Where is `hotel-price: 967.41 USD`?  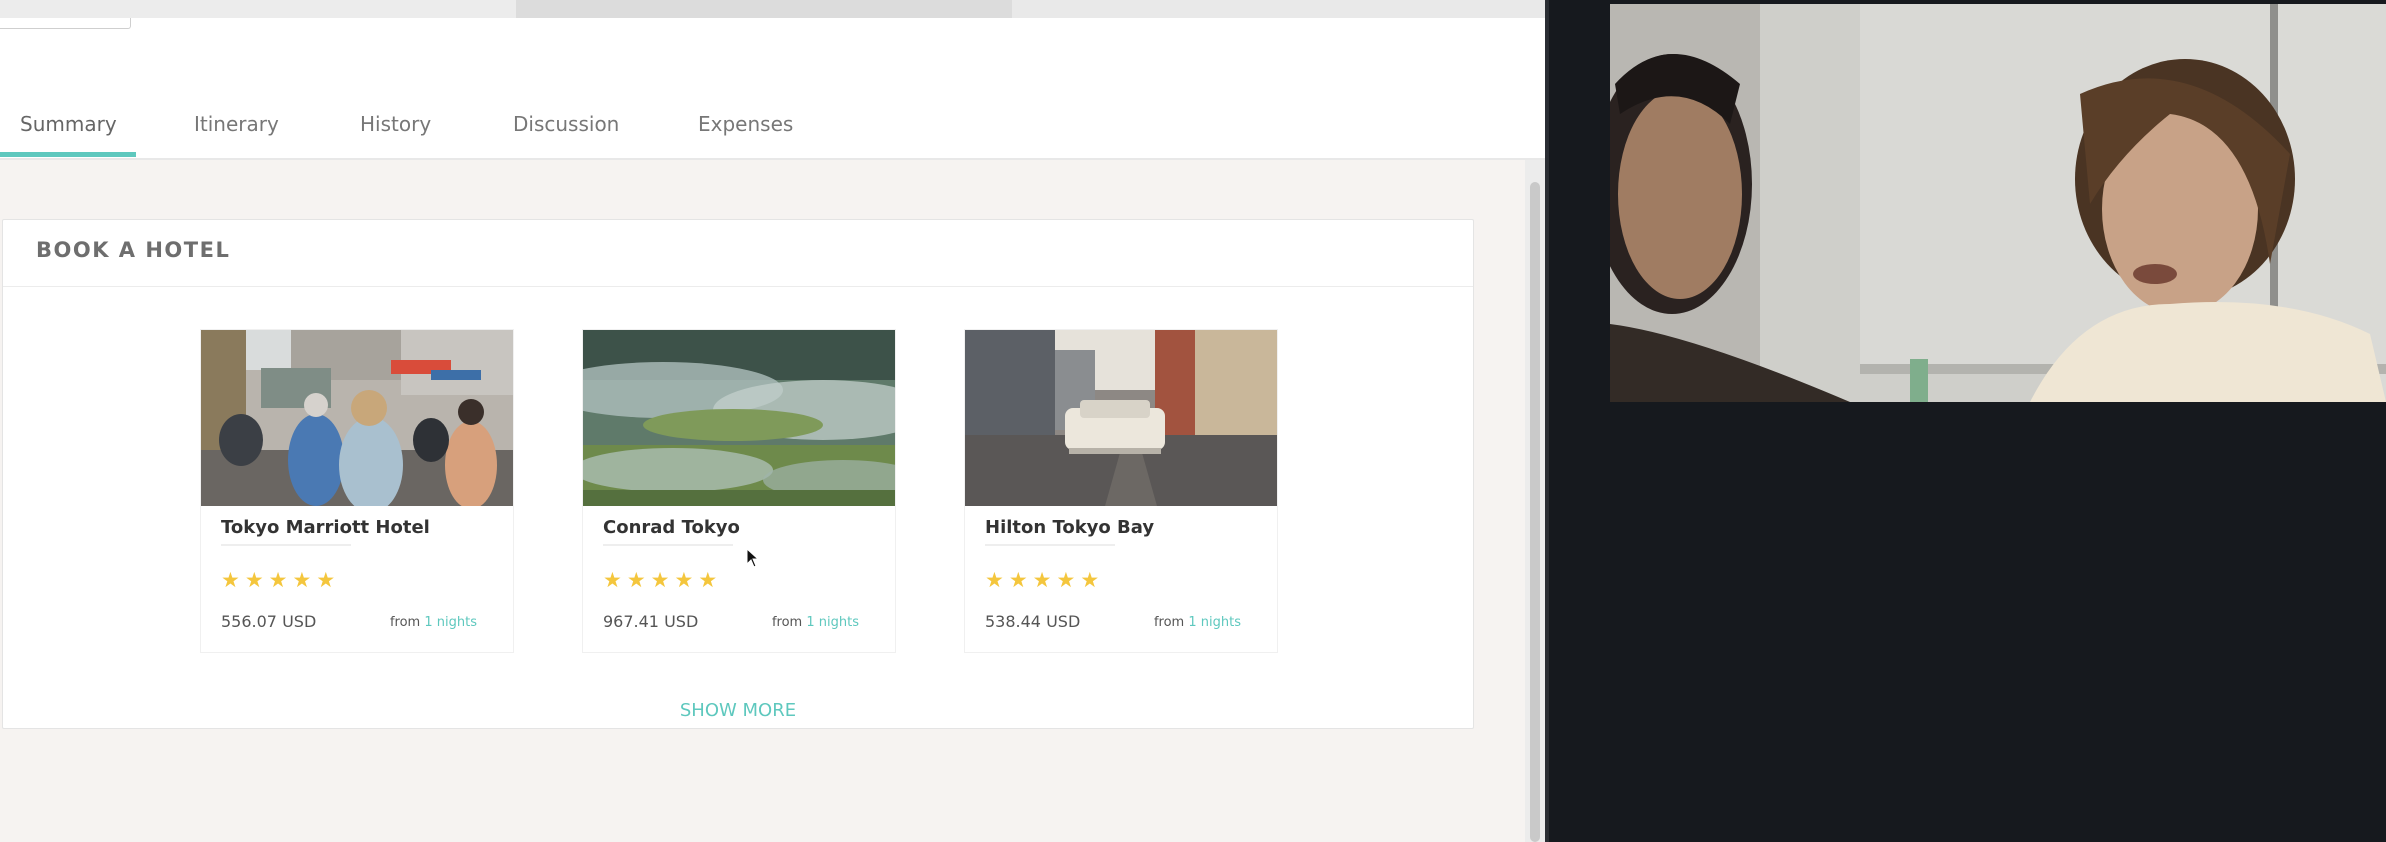
hotel-price: 967.41 USD is located at coordinates (651, 621).